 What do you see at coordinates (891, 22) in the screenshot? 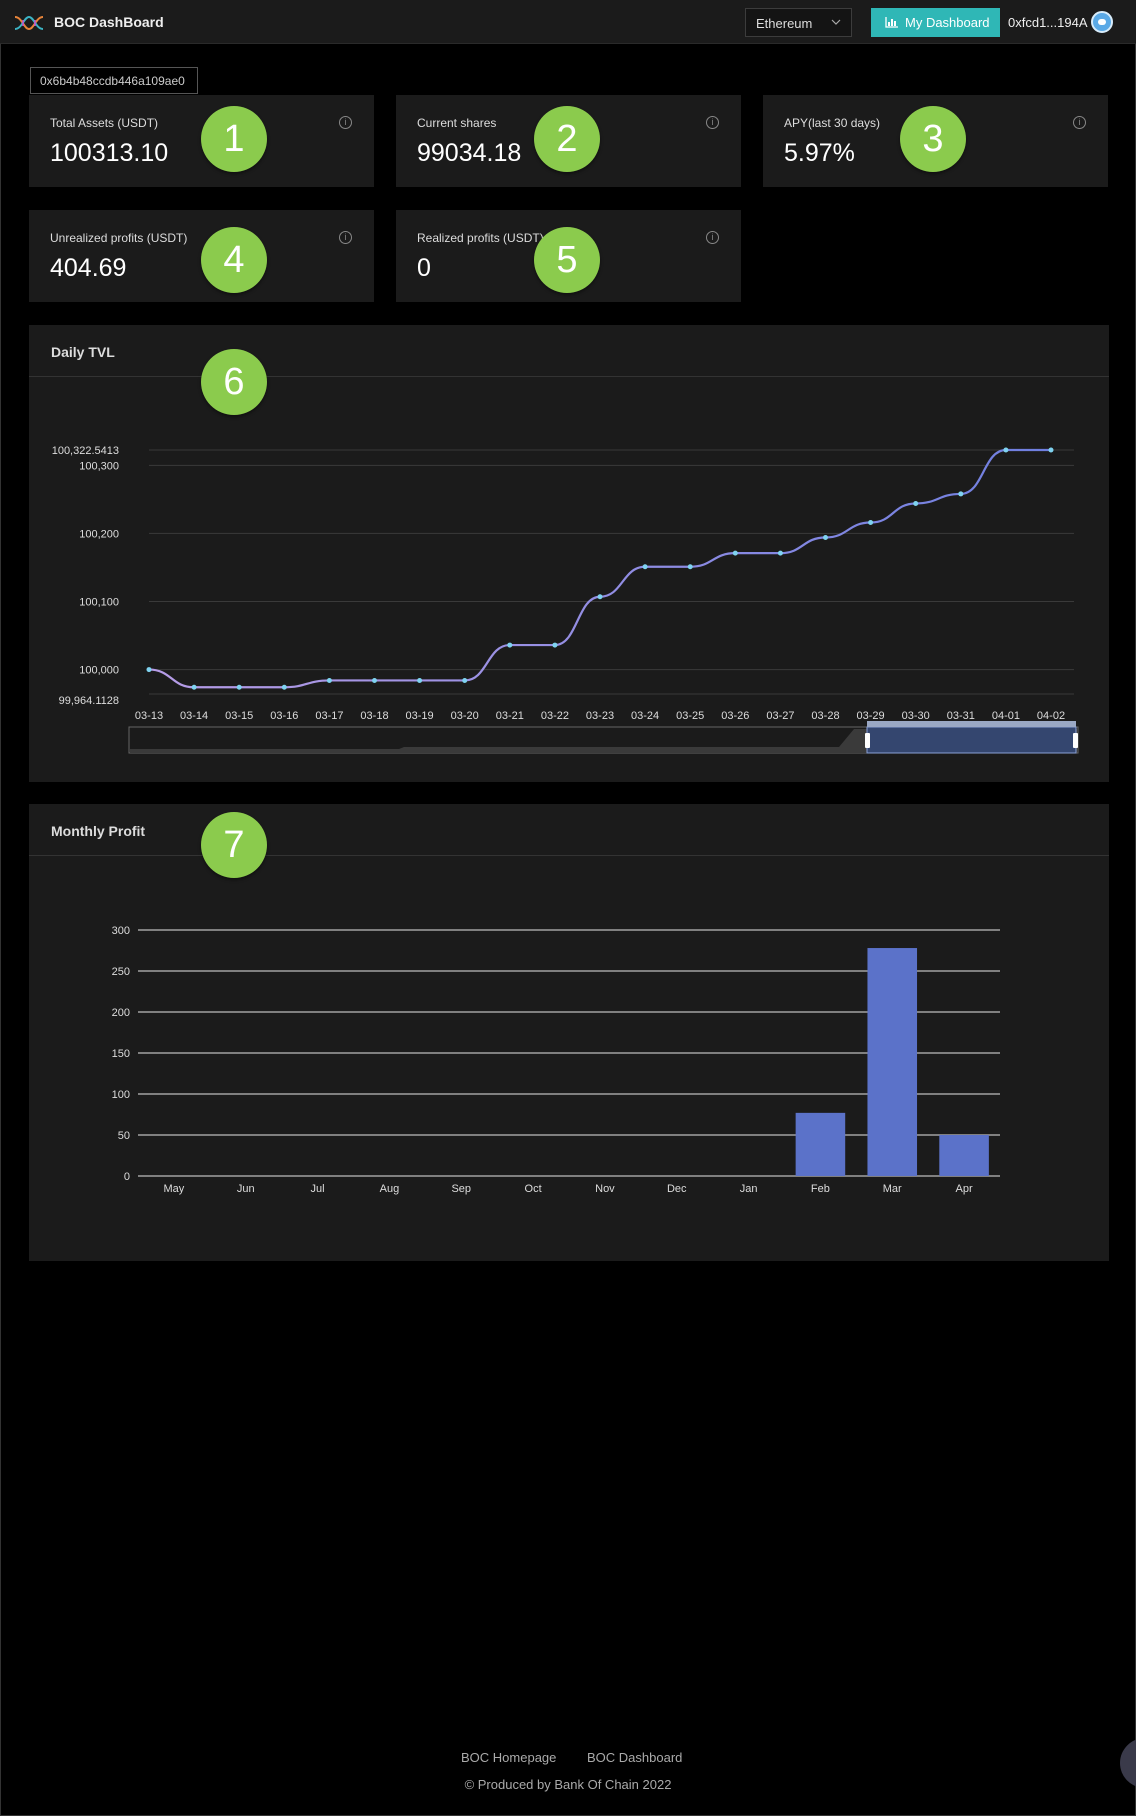
I see `chart-icon` at bounding box center [891, 22].